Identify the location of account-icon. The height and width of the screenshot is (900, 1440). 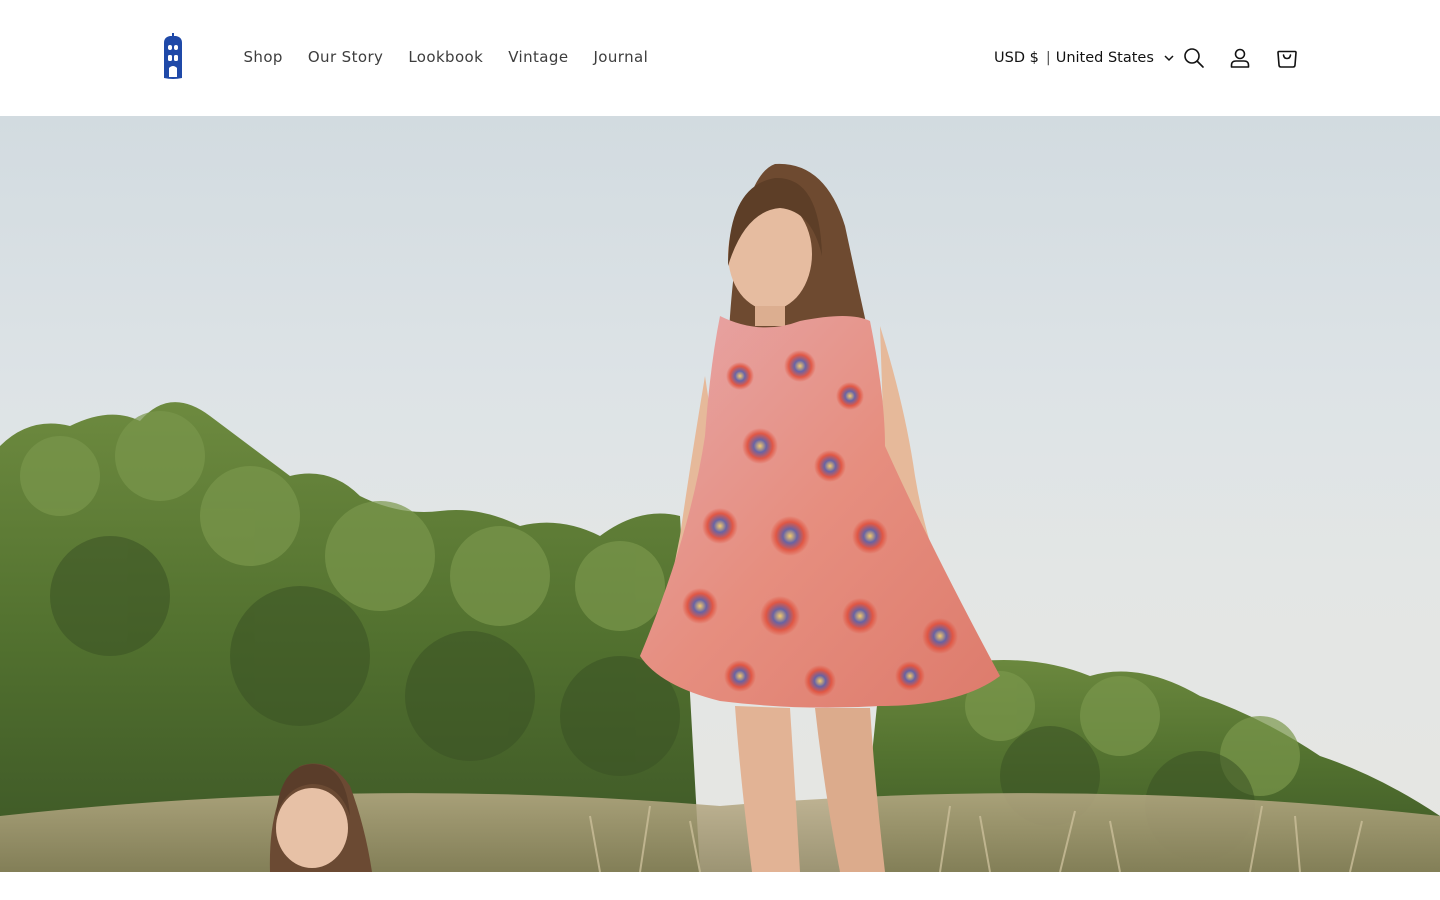
(1240, 58).